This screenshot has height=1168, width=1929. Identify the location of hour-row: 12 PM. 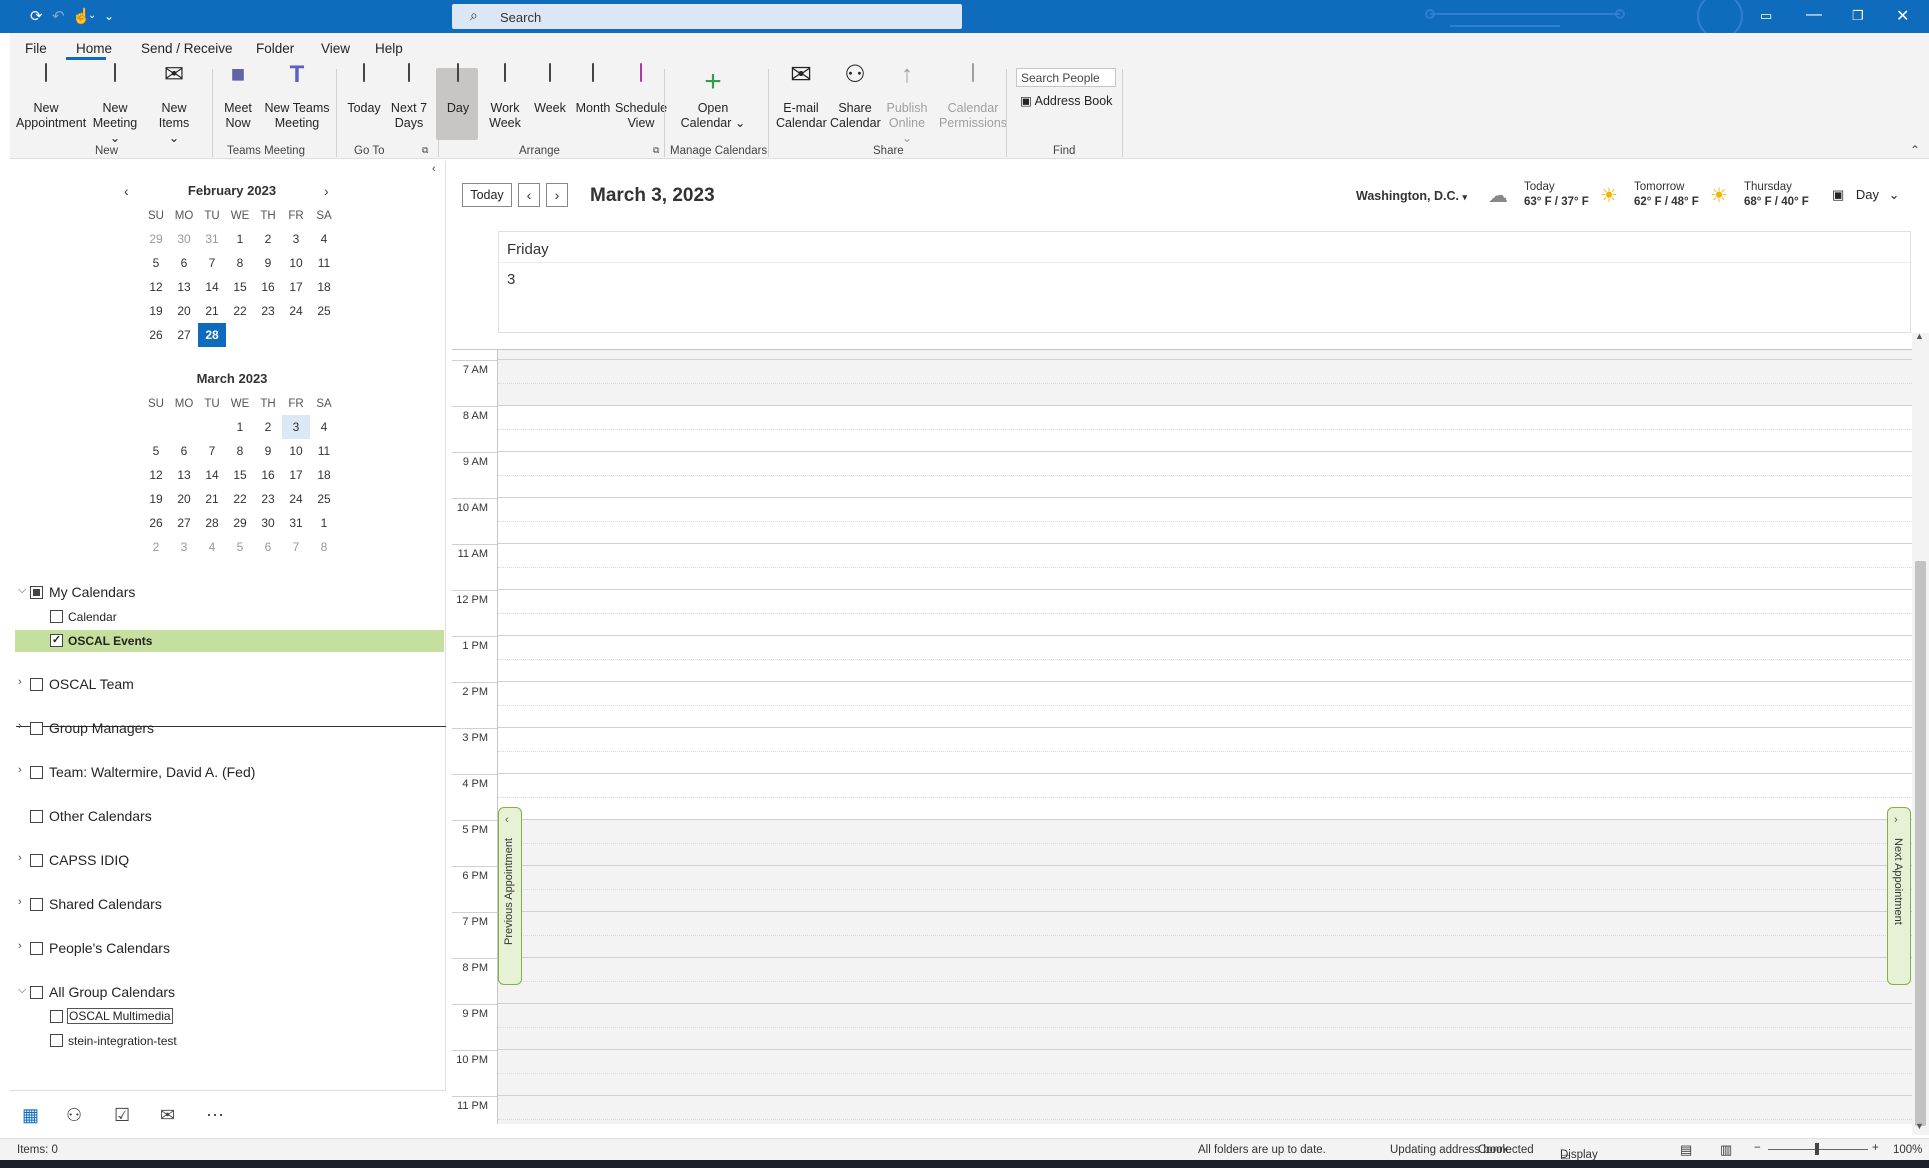
(1182, 613).